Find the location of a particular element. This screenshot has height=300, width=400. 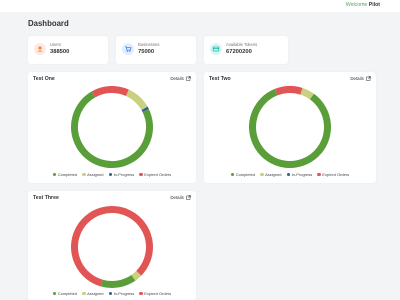

chart-title: Test Two is located at coordinates (220, 79).